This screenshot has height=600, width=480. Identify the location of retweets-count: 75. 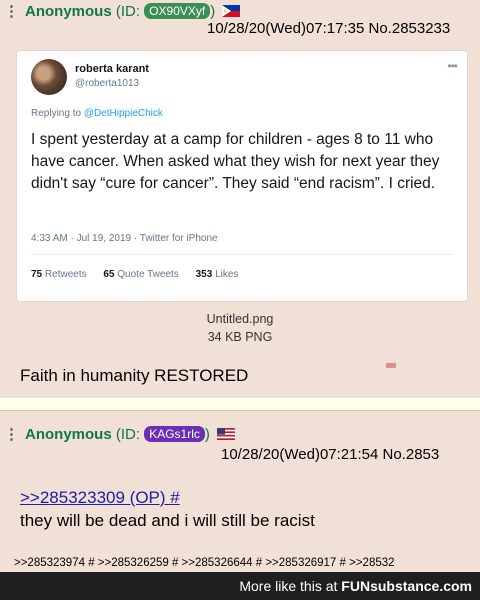
(37, 274).